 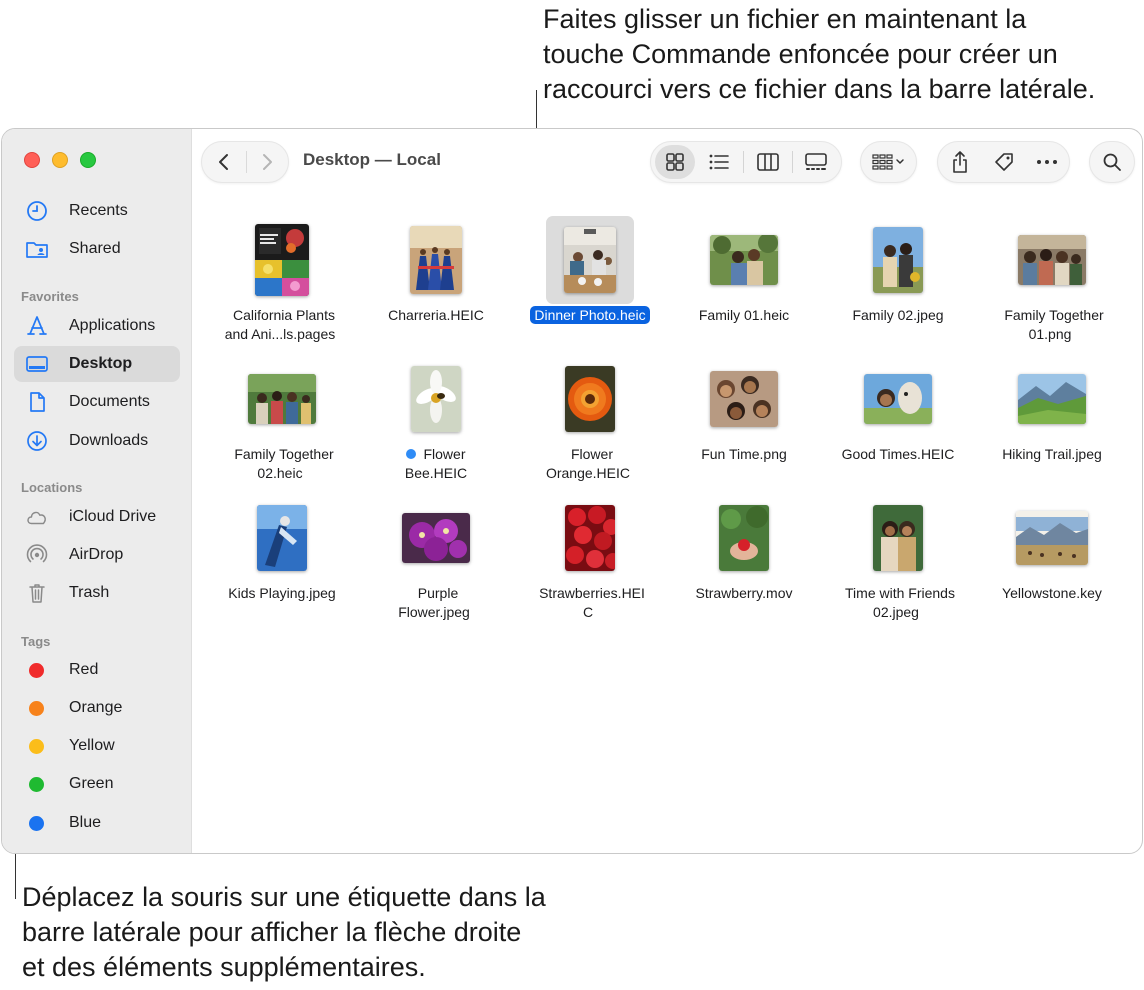 I want to click on file-item-family-together-02: Family Together 02.heic, so click(x=282, y=421).